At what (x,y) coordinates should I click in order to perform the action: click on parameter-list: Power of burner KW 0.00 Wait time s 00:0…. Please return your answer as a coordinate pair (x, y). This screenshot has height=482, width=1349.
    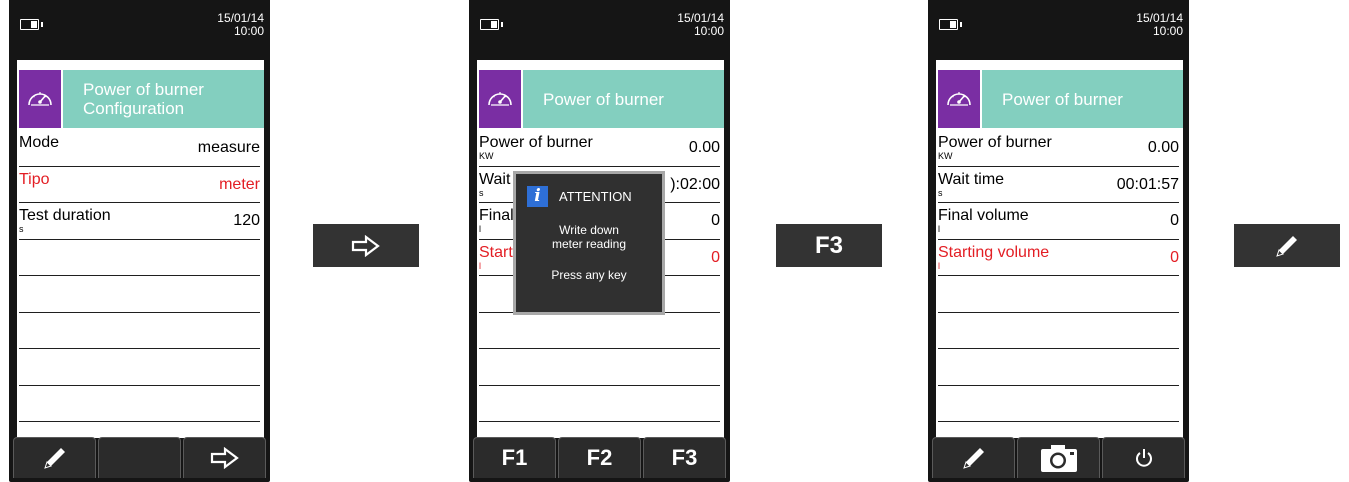
    Looking at the image, I should click on (1058, 276).